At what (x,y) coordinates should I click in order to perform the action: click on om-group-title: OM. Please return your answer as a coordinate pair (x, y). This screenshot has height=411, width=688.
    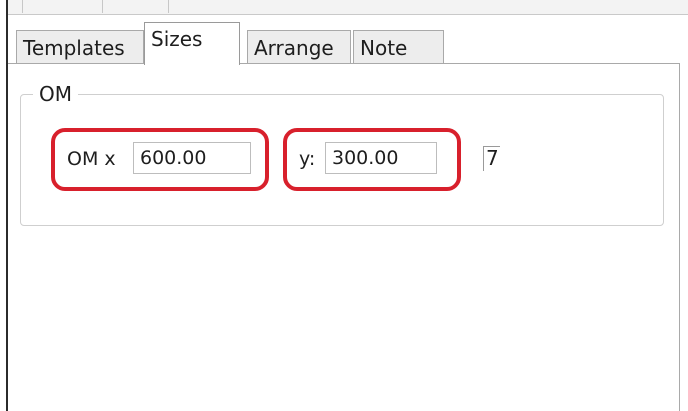
    Looking at the image, I should click on (55, 94).